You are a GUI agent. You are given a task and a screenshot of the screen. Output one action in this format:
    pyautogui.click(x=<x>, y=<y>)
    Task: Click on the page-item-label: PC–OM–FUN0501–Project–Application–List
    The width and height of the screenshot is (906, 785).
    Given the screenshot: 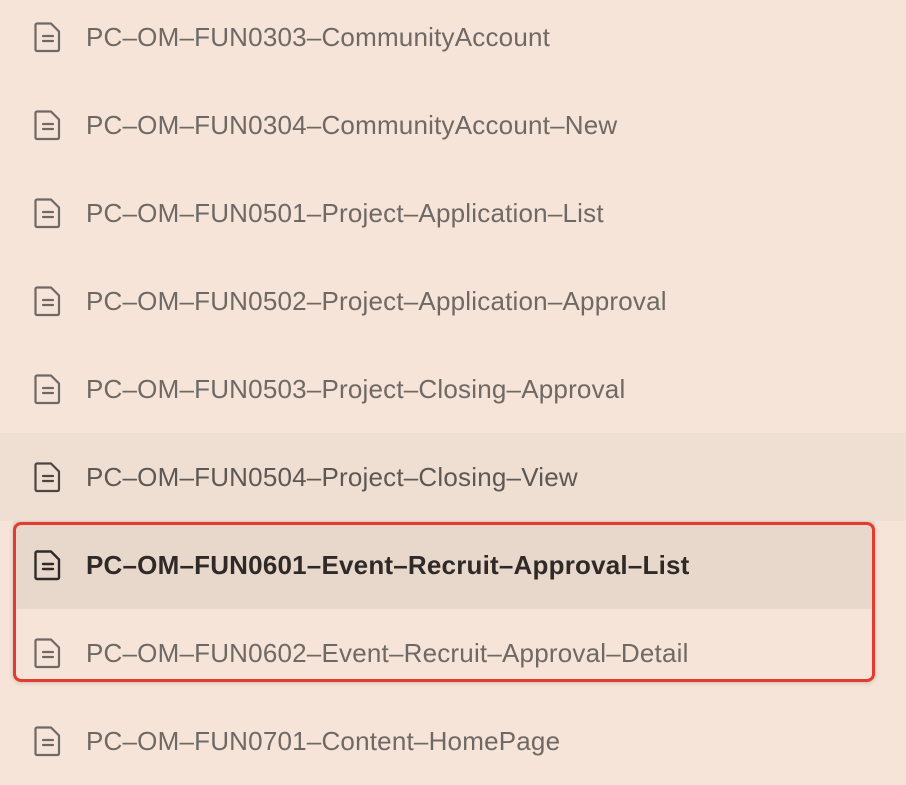 What is the action you would take?
    pyautogui.click(x=345, y=212)
    